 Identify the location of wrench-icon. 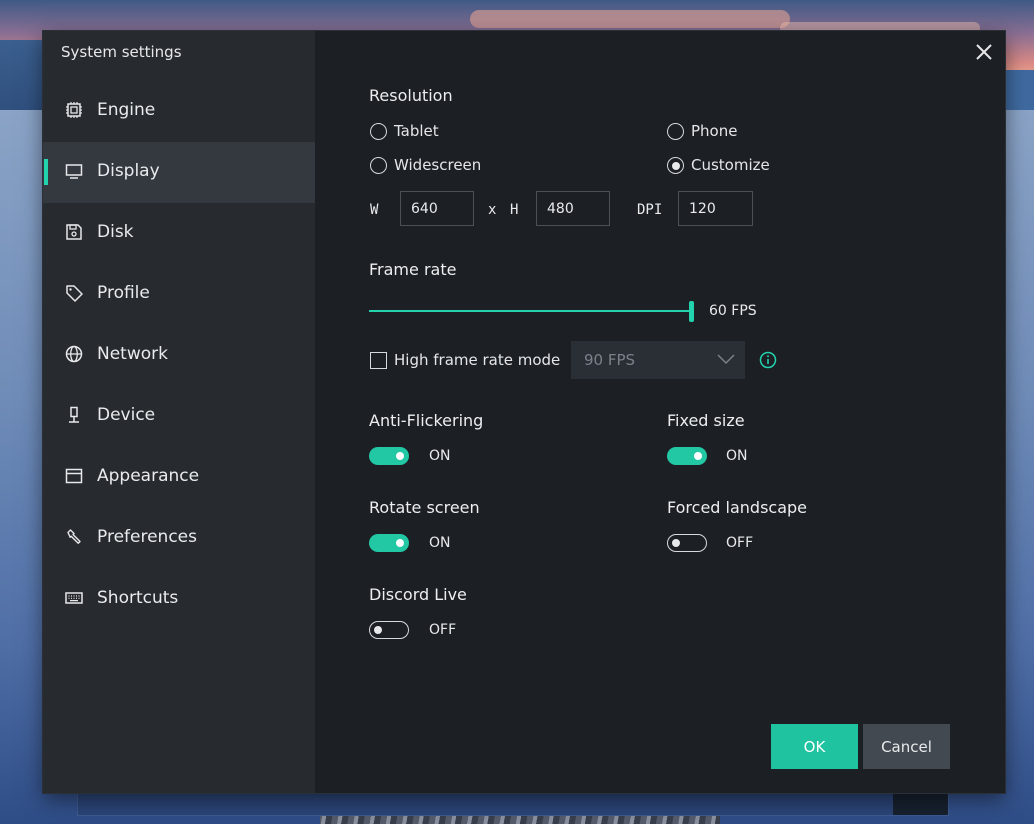
(74, 536).